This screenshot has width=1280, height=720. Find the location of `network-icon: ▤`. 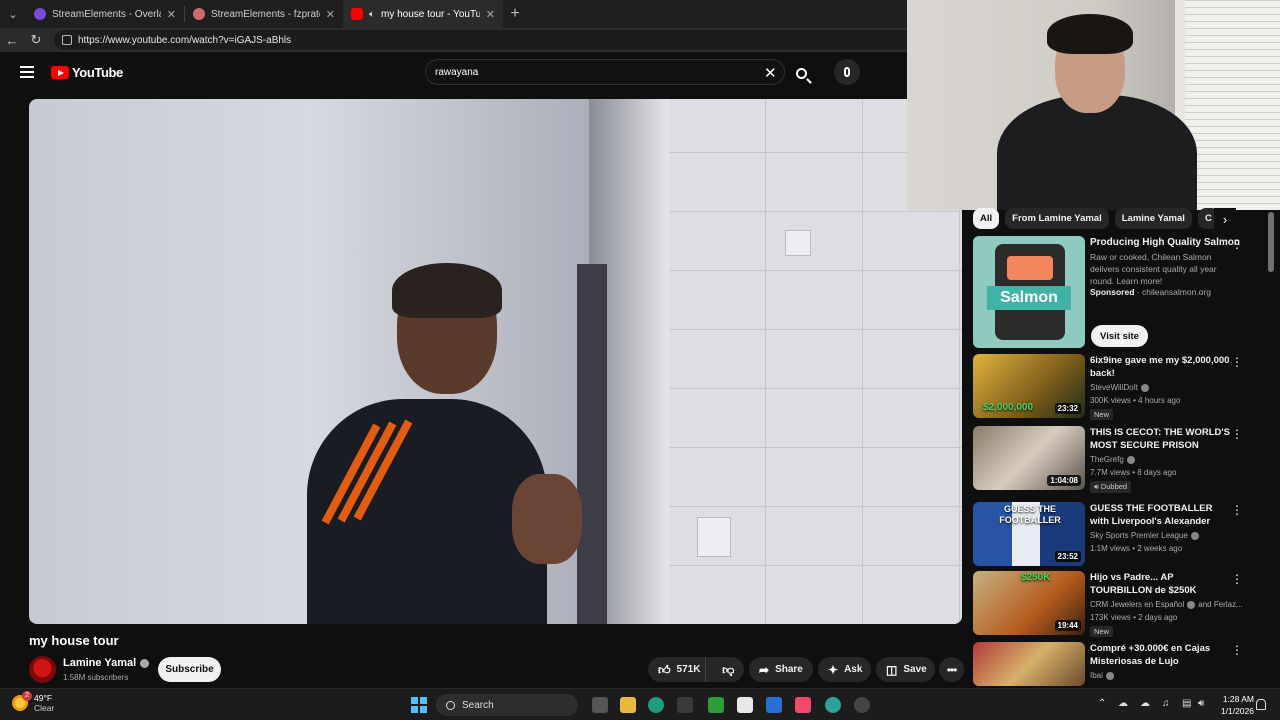

network-icon: ▤ is located at coordinates (1186, 703).